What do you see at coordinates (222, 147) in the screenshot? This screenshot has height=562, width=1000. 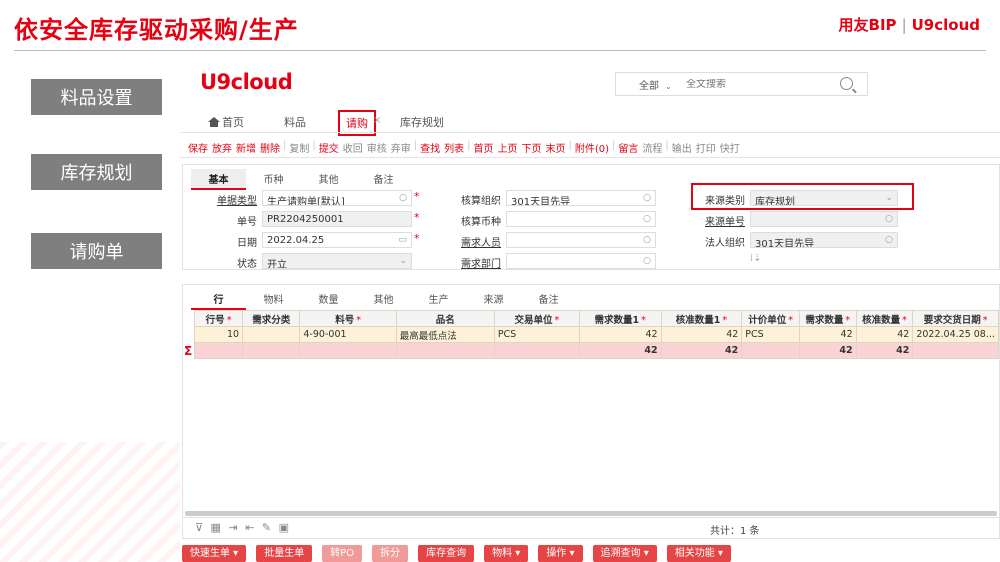 I see `toolbar-discard: 放弃` at bounding box center [222, 147].